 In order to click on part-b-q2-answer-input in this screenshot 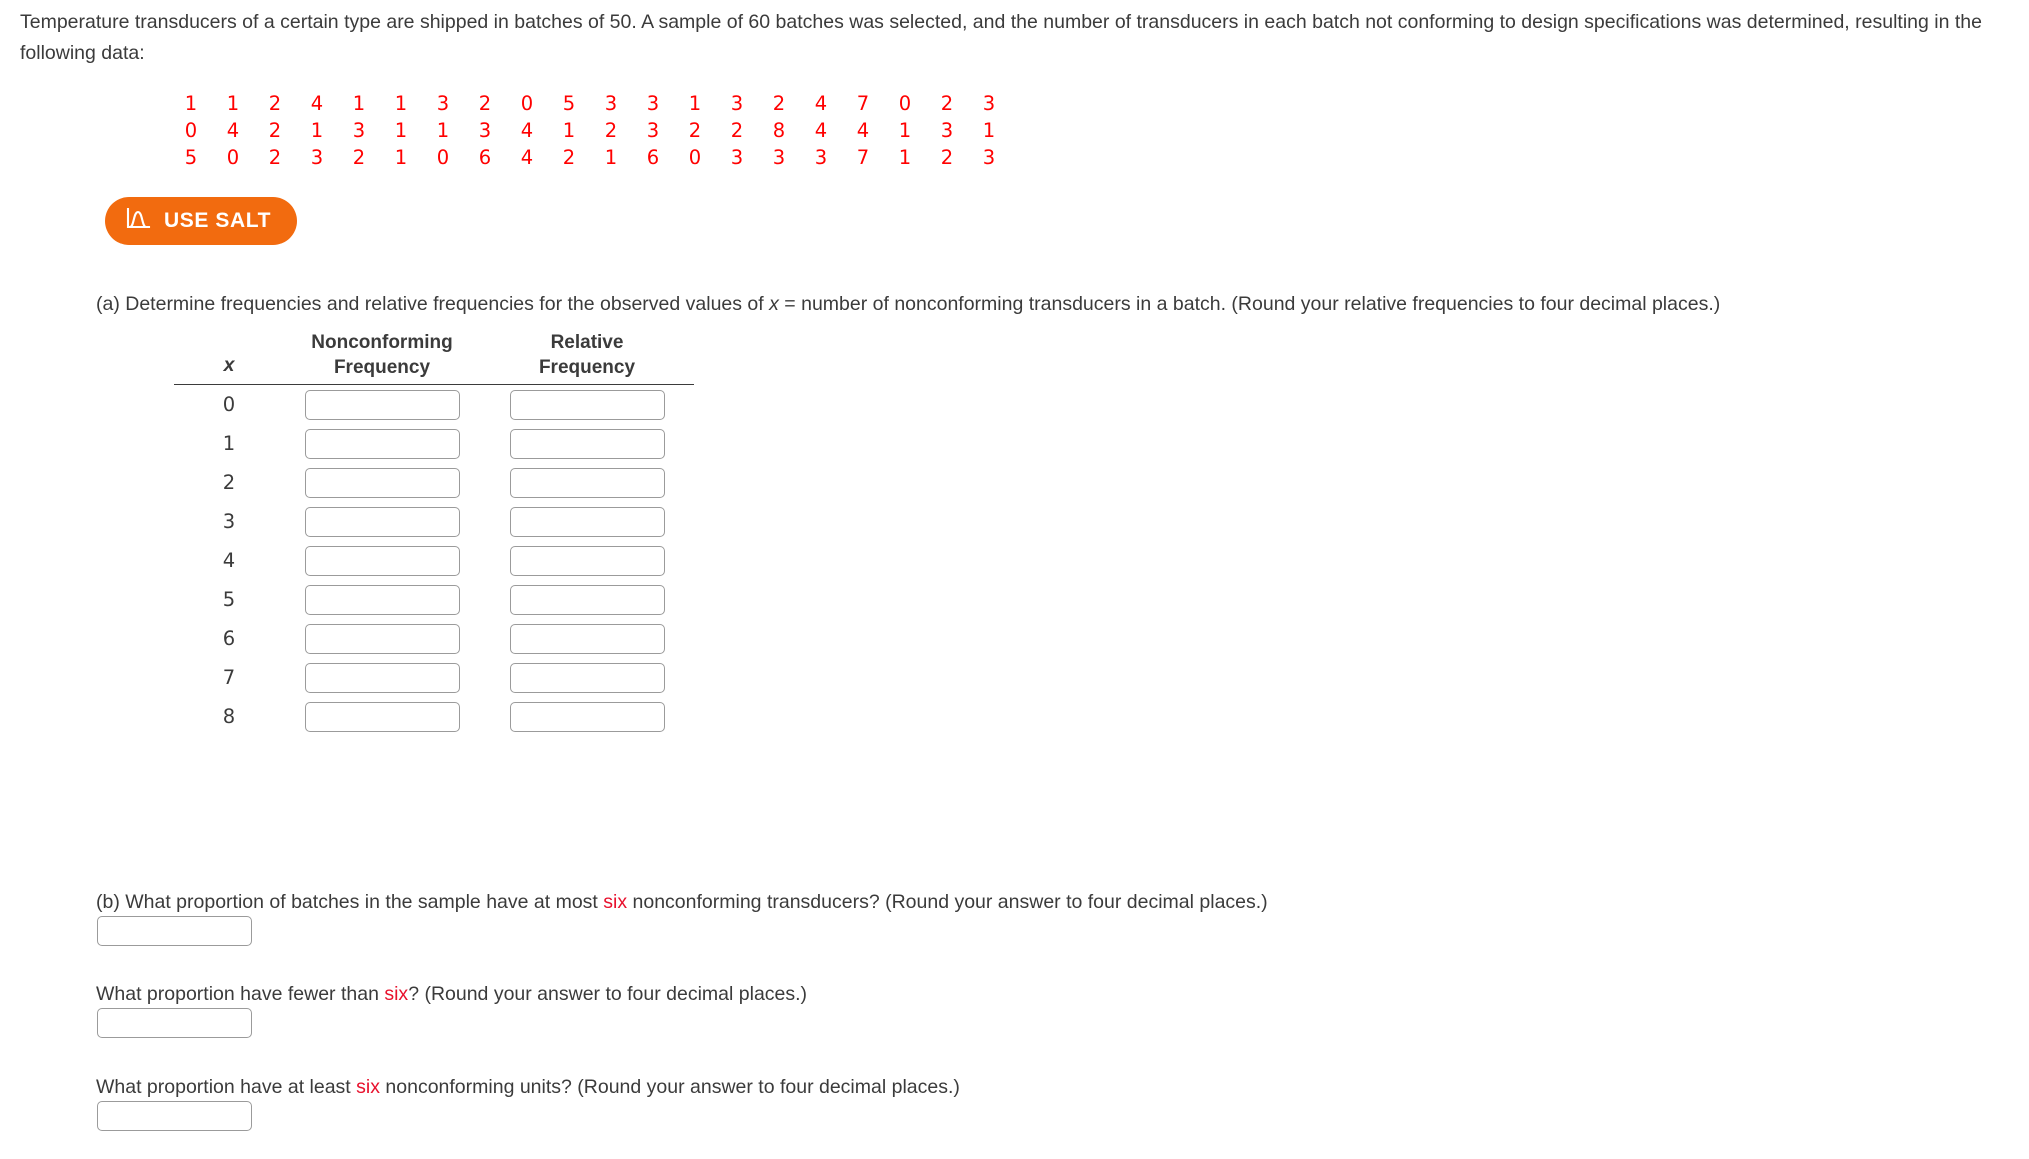, I will do `click(174, 1023)`.